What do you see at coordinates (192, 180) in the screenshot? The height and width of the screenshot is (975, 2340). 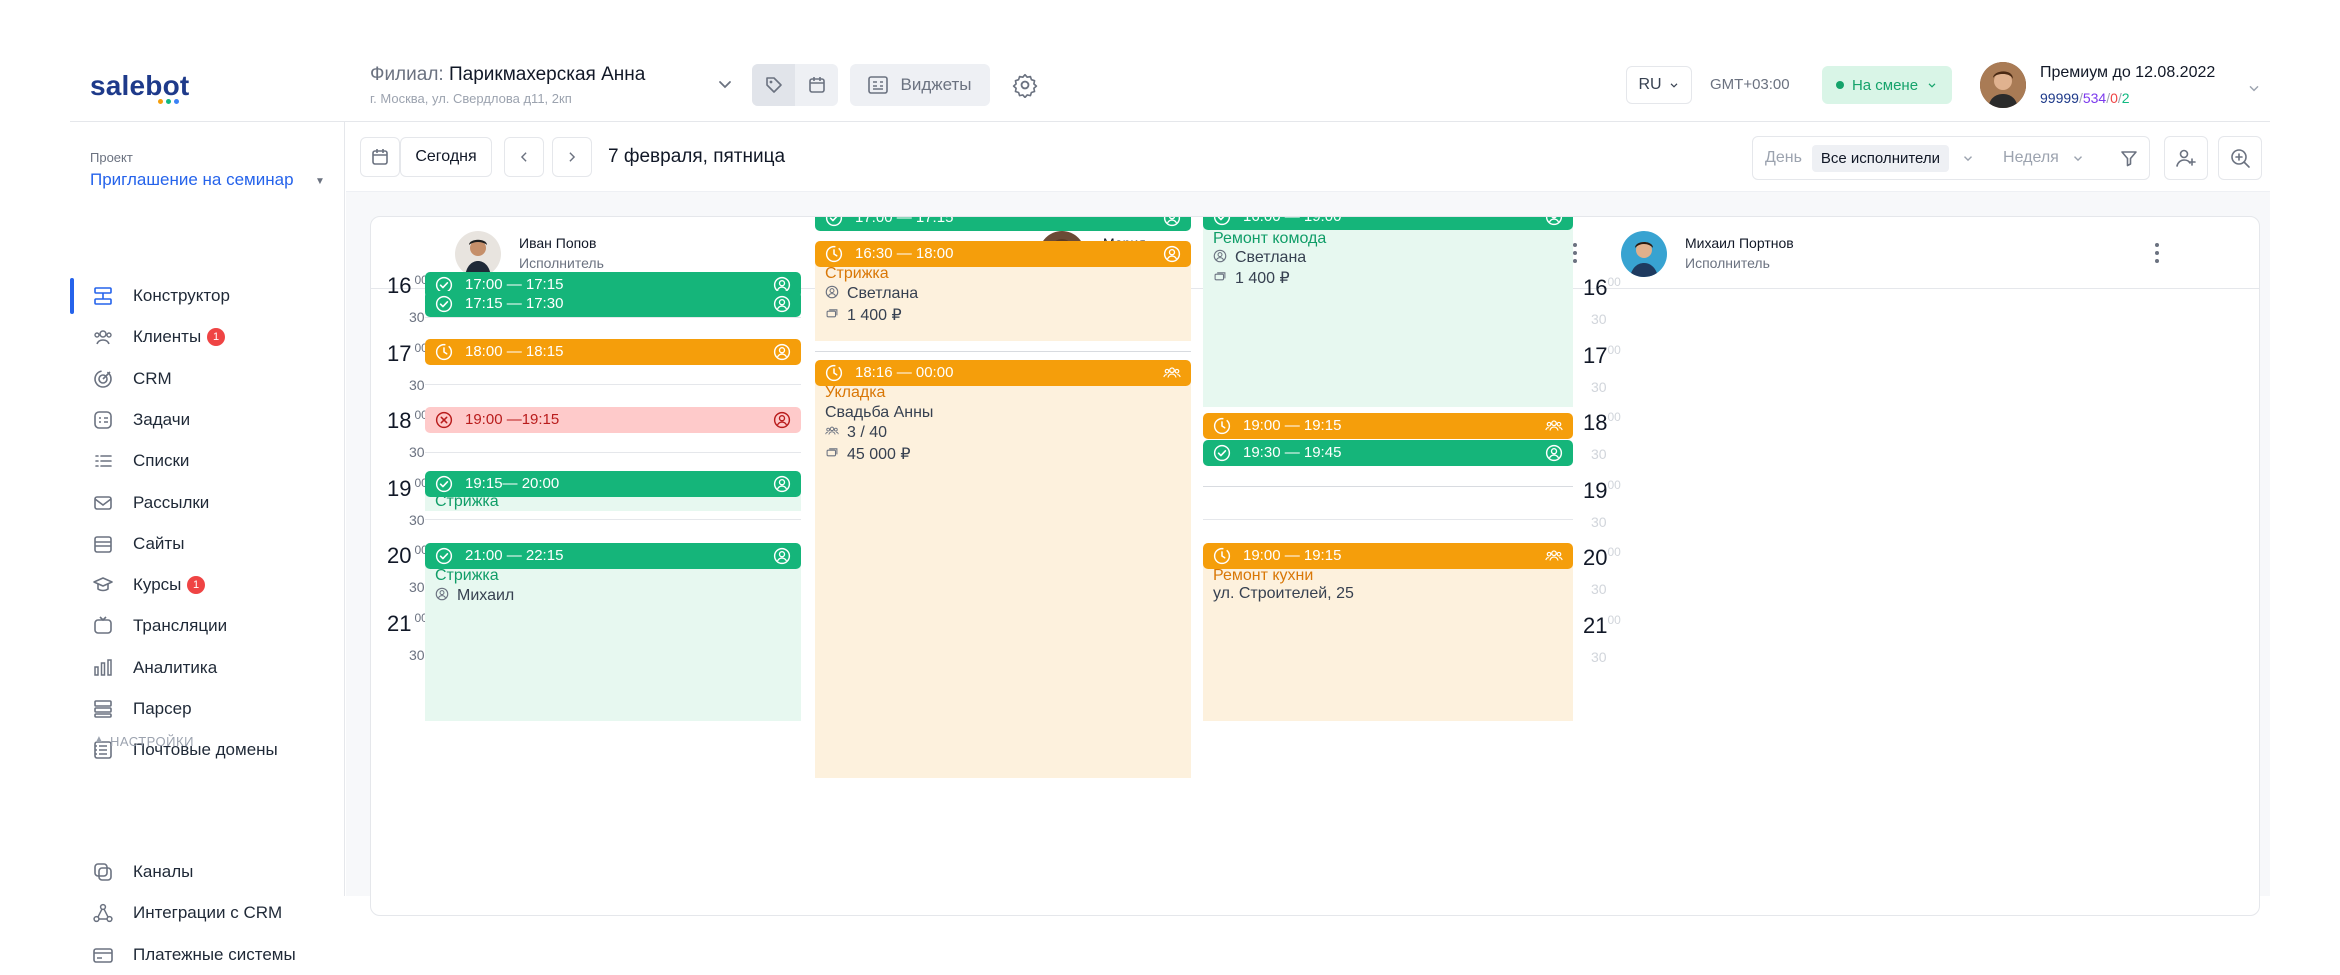 I see `project-select: Приглашение на семинар` at bounding box center [192, 180].